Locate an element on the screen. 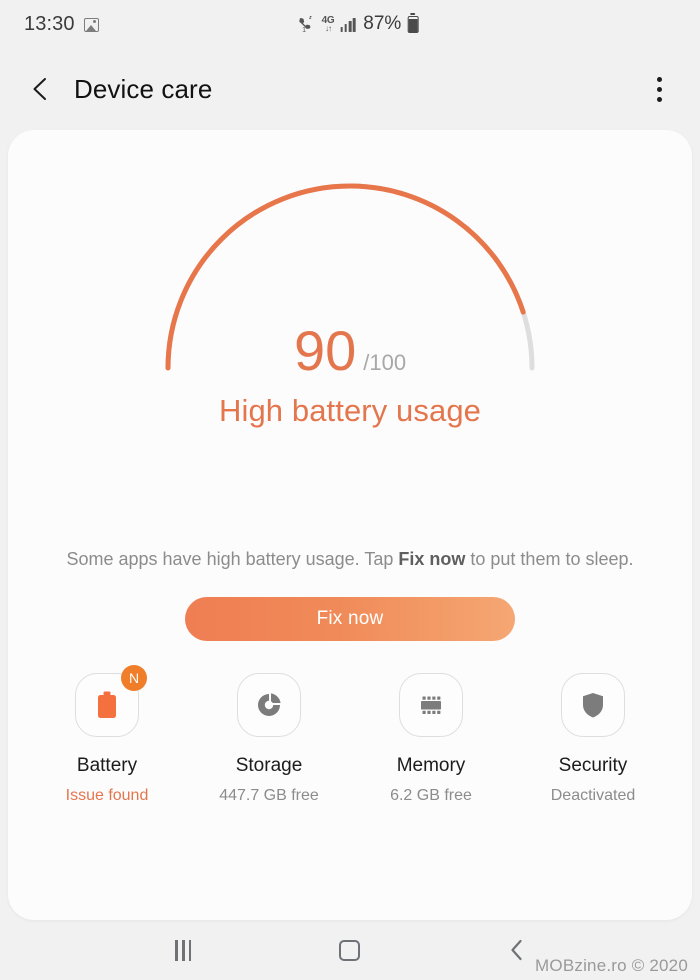 The image size is (700, 980). back-button is located at coordinates (517, 950).